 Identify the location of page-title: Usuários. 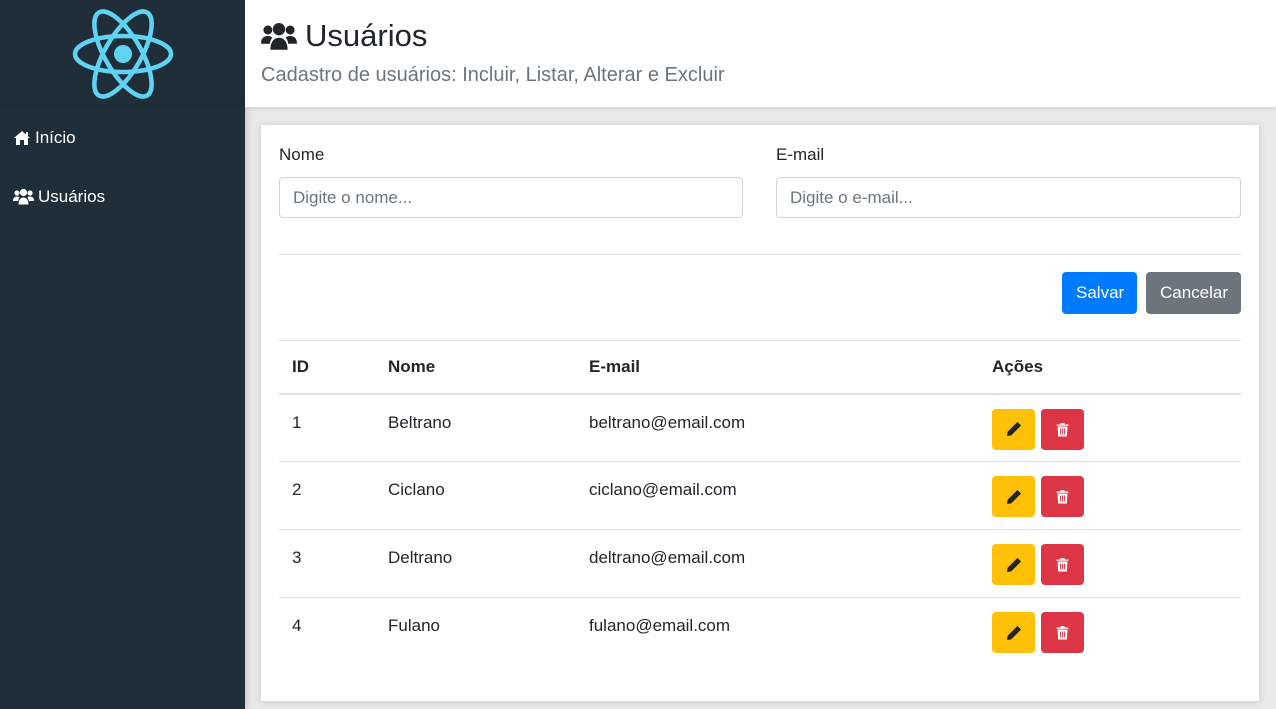
(366, 35).